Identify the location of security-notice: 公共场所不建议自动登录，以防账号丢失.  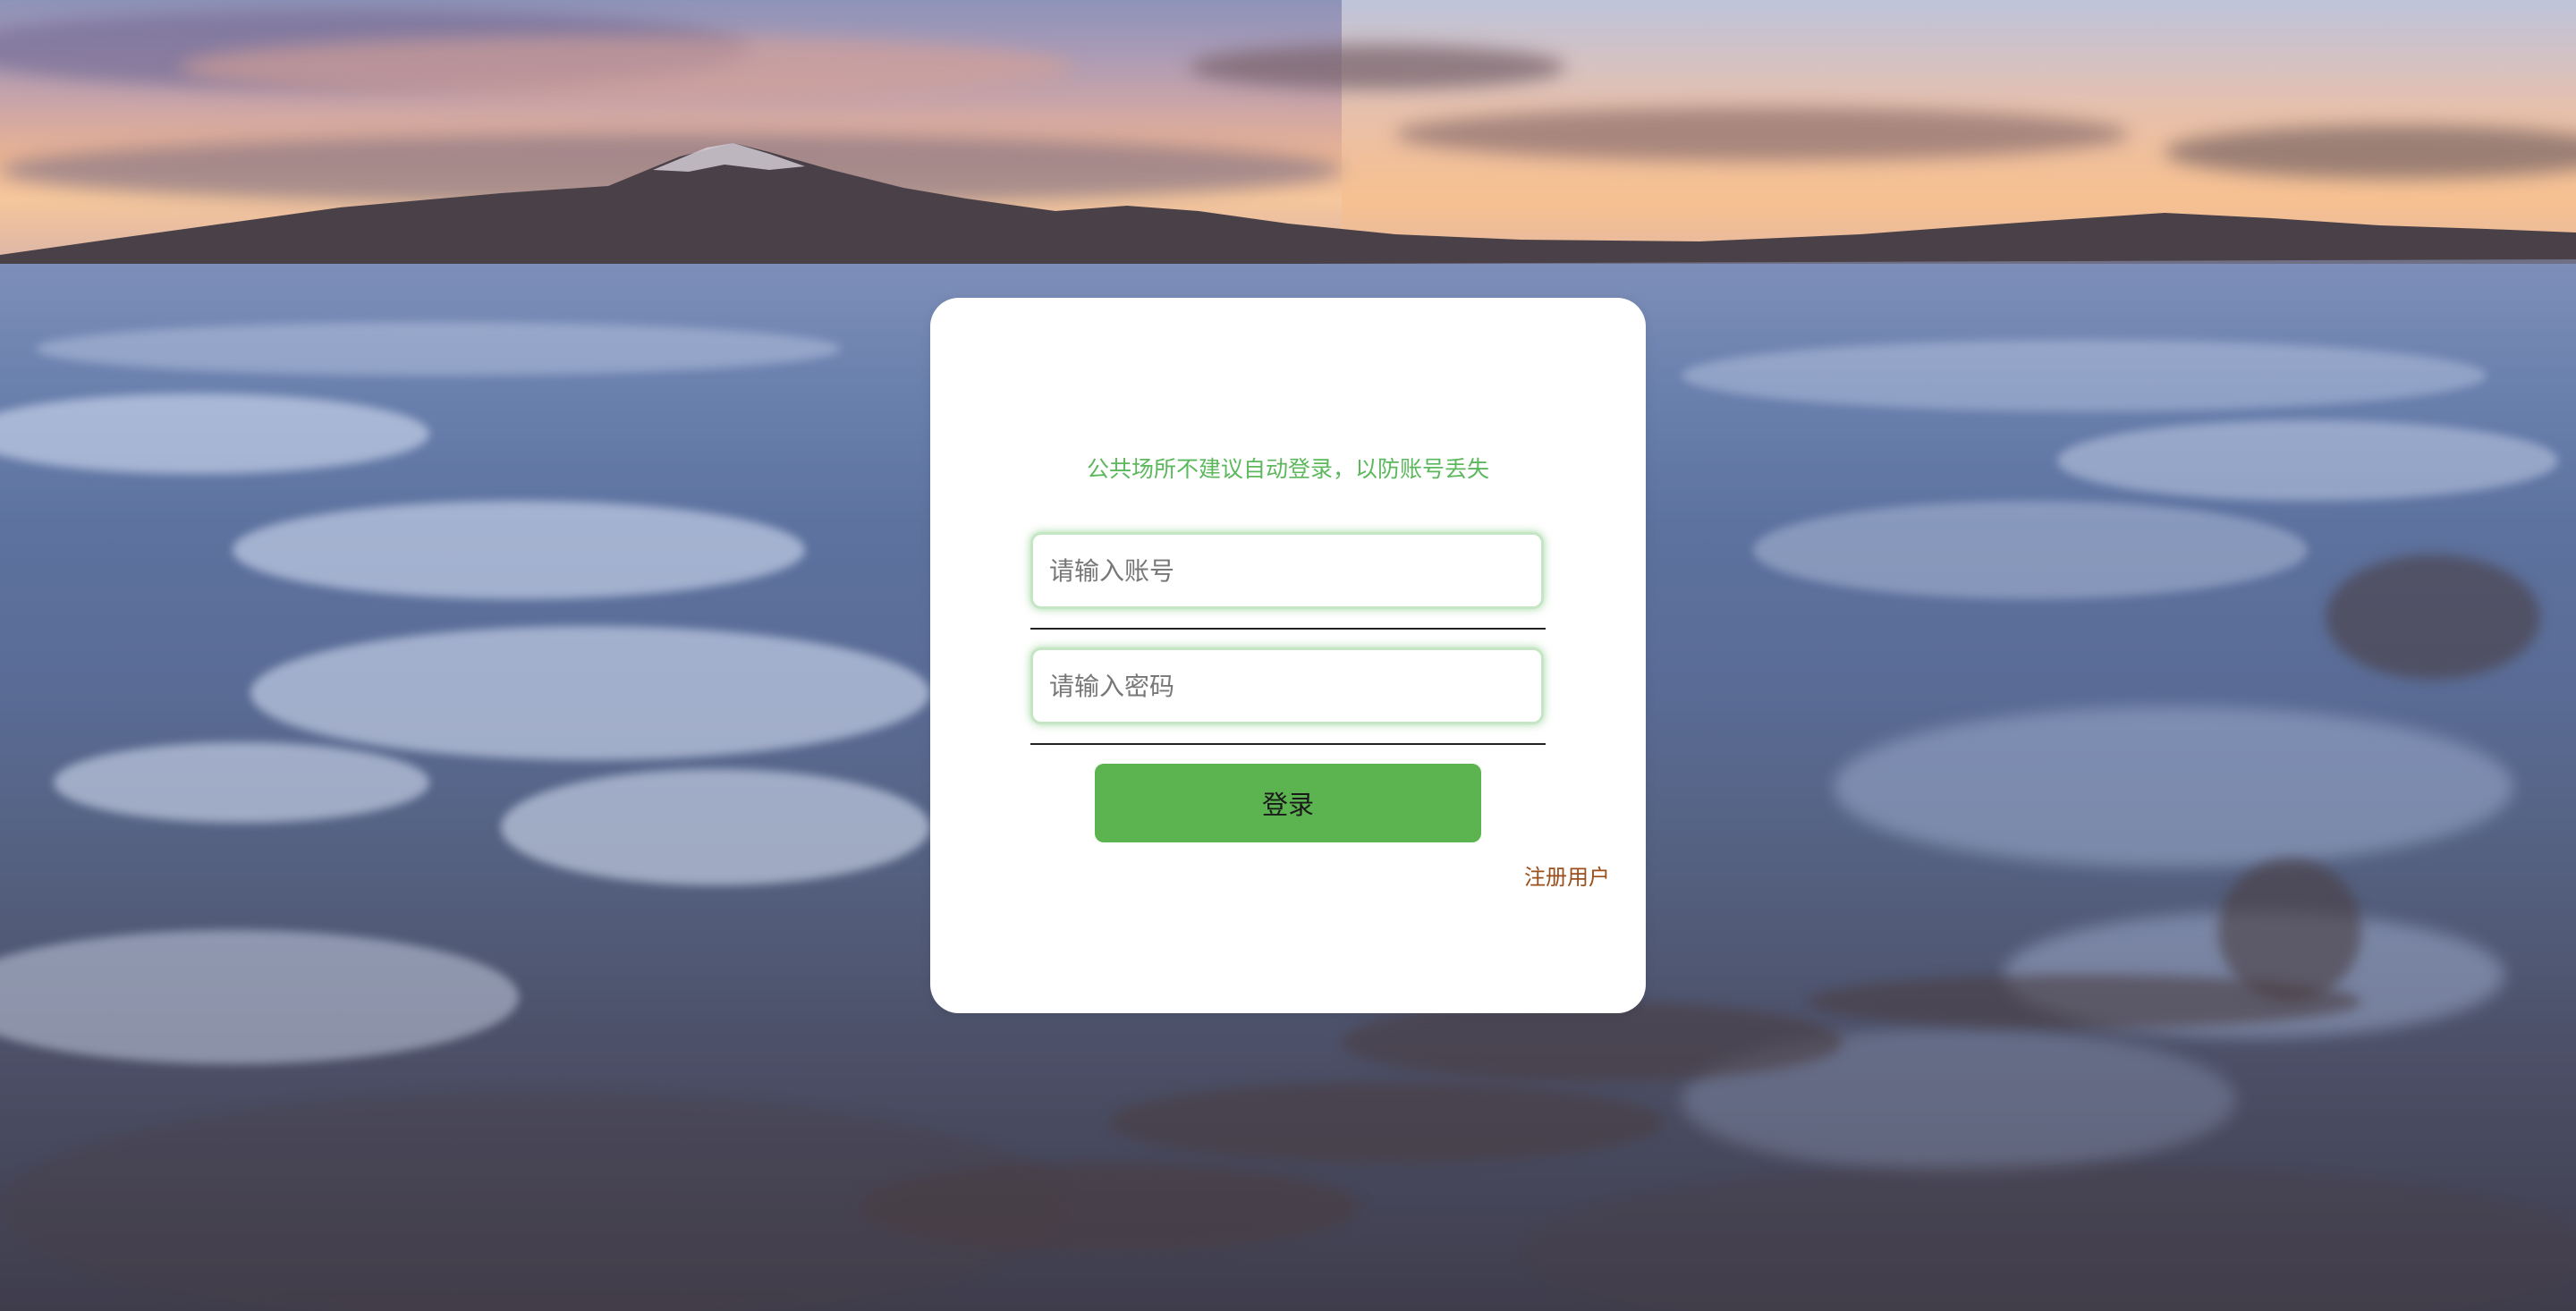
(1287, 469).